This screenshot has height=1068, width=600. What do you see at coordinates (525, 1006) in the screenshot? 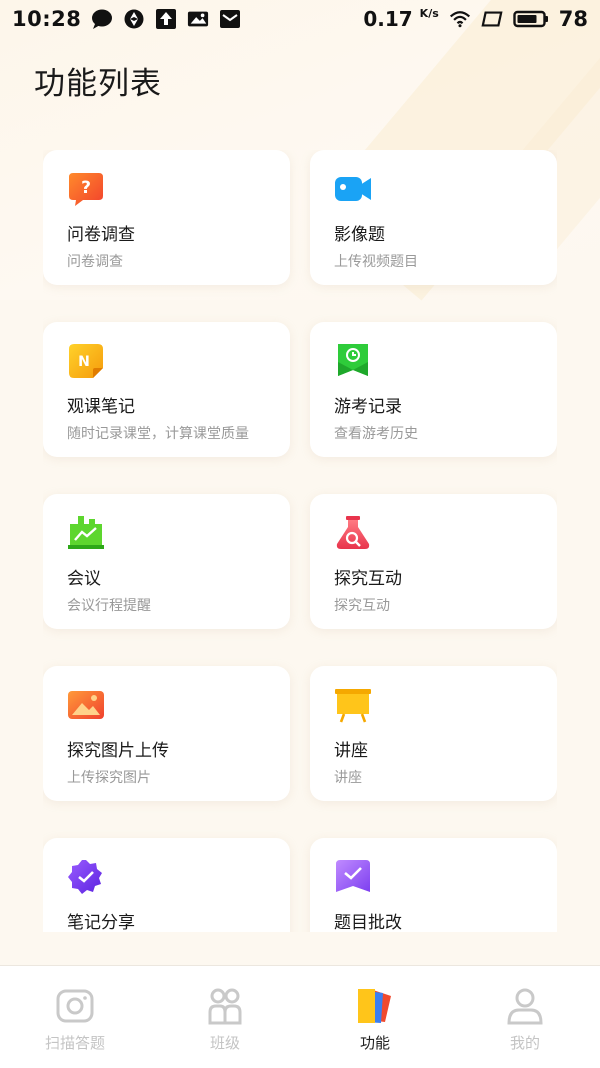
I see `profile-icon` at bounding box center [525, 1006].